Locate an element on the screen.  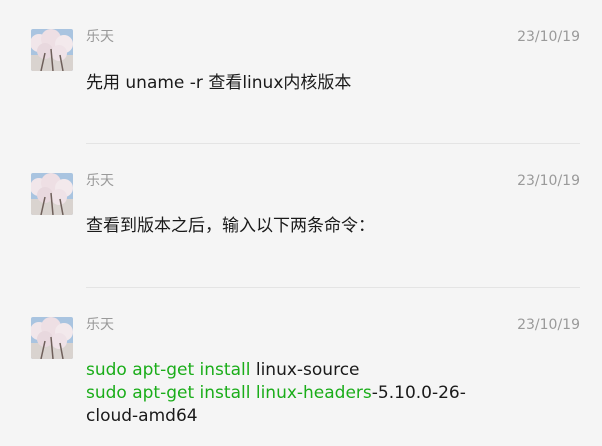
command-line: cloud-amd64 is located at coordinates (142, 416).